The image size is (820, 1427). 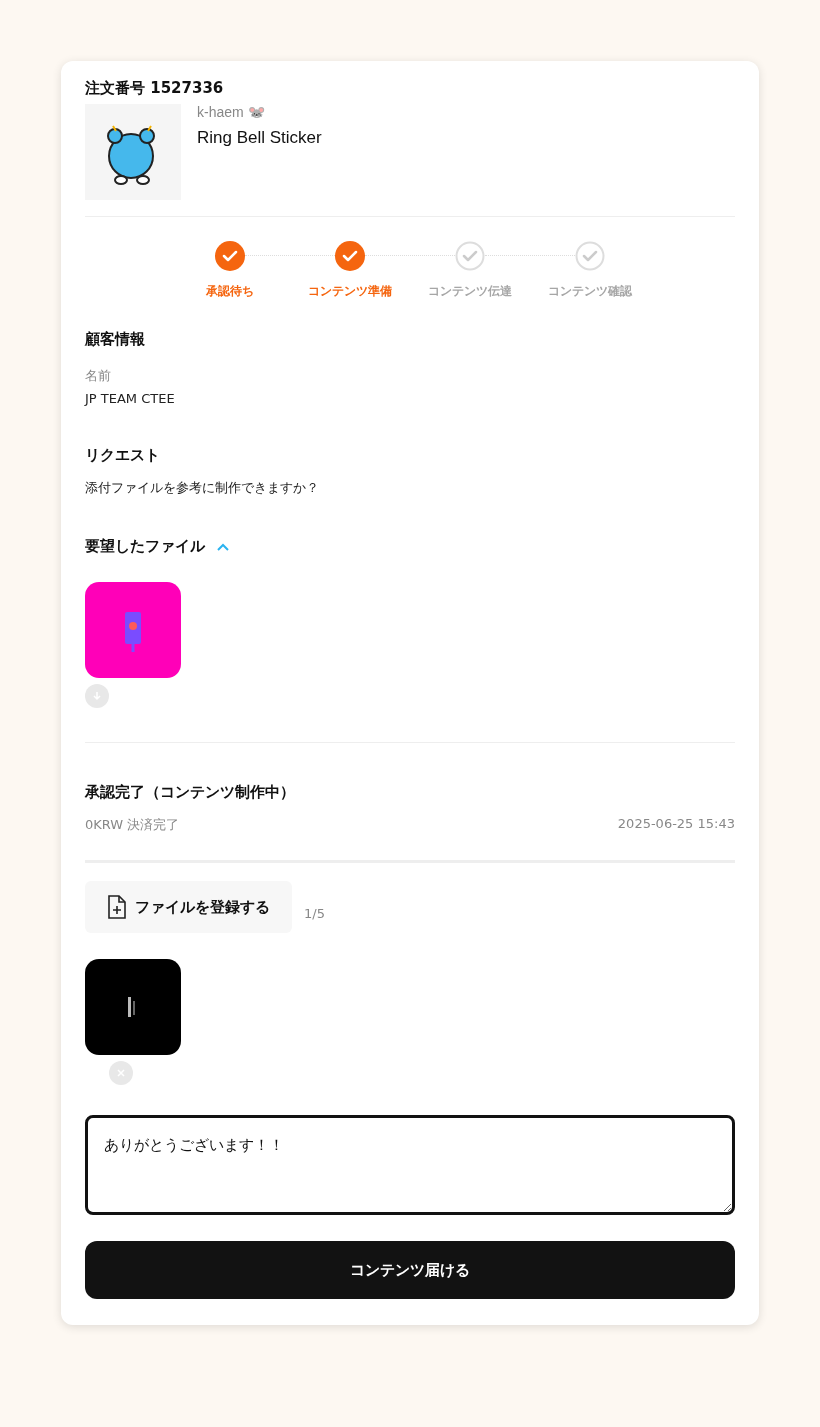 What do you see at coordinates (314, 914) in the screenshot?
I see `file-count: 1/5` at bounding box center [314, 914].